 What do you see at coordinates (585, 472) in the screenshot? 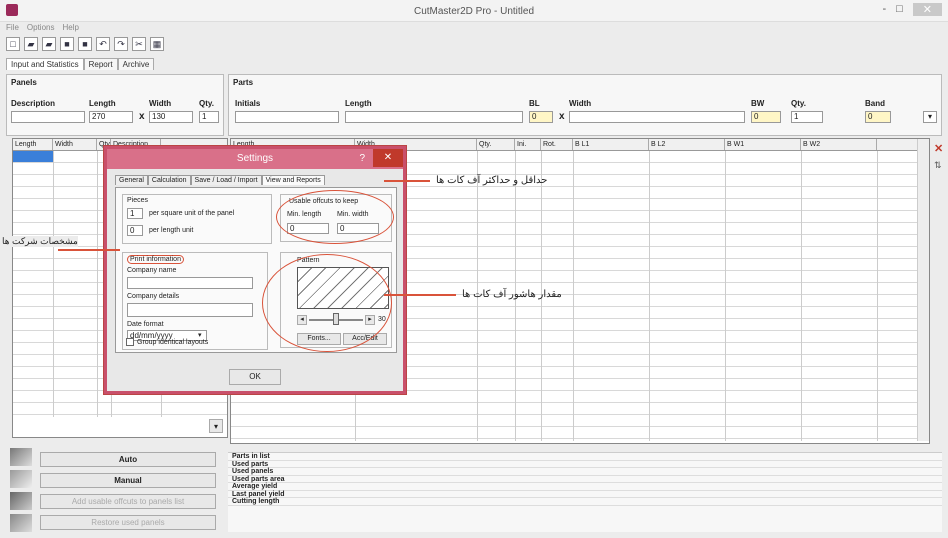
I see `stat-used-panels: Used panels` at bounding box center [585, 472].